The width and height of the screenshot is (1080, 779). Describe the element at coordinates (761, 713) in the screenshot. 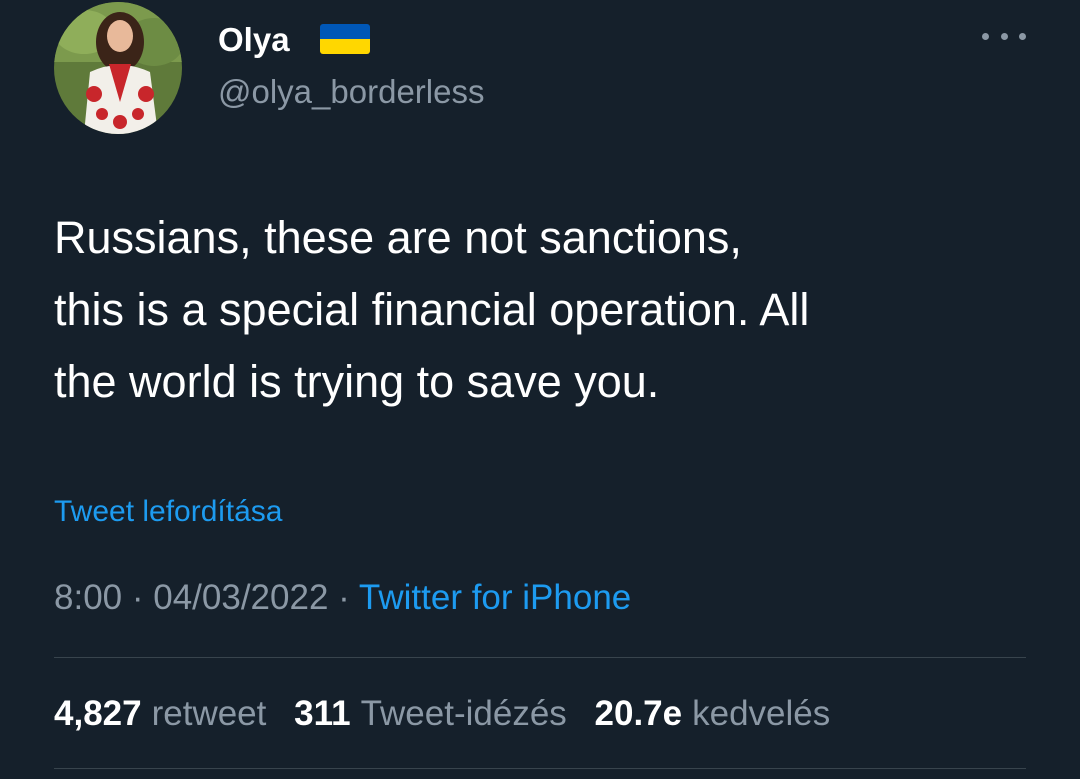

I see `like-label: kedvelés` at that location.